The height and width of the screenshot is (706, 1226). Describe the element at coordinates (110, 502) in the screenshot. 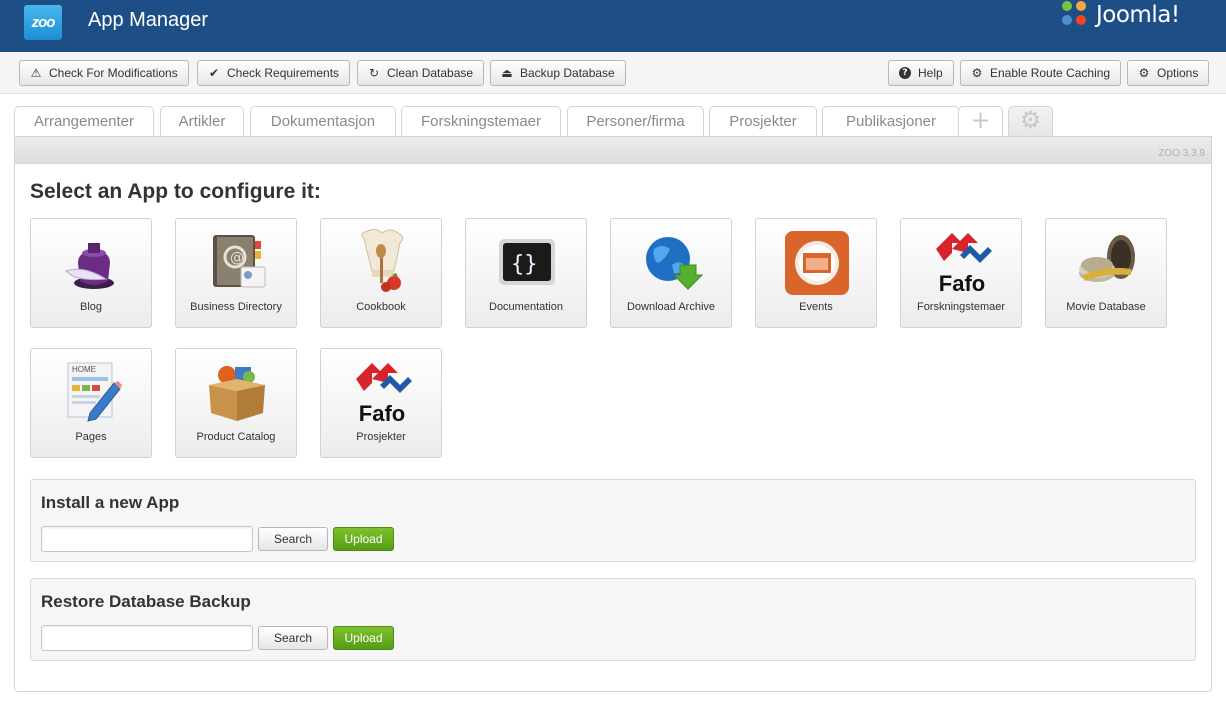

I see `install-app-title: Install a new App` at that location.